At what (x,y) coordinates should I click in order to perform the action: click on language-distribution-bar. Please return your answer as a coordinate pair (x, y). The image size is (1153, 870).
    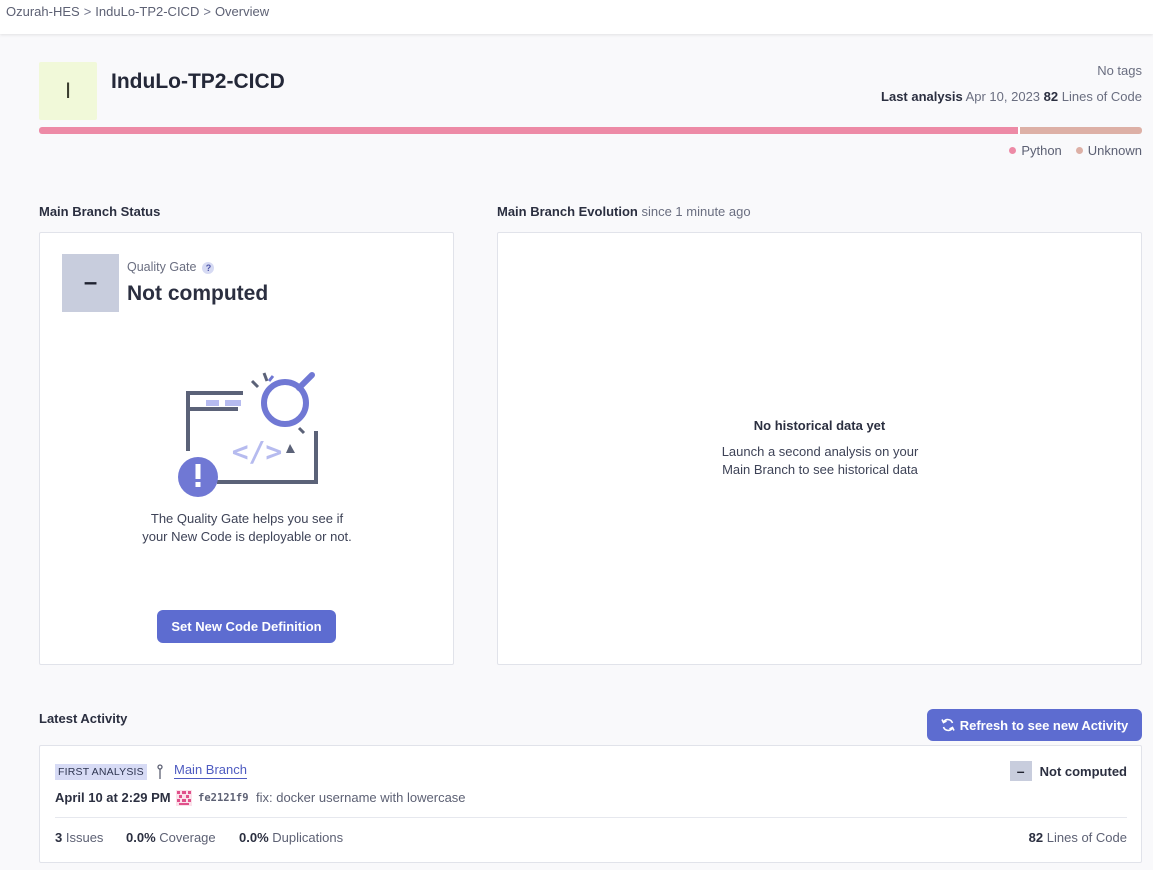
    Looking at the image, I should click on (590, 130).